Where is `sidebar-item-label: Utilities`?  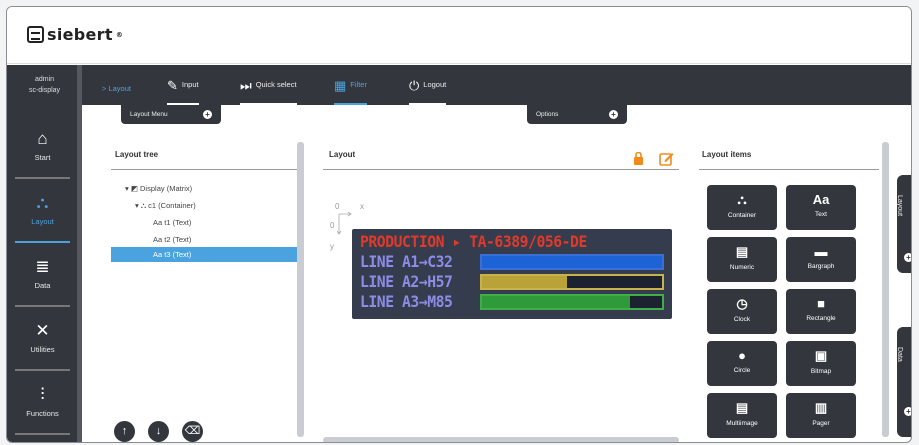 sidebar-item-label: Utilities is located at coordinates (42, 349).